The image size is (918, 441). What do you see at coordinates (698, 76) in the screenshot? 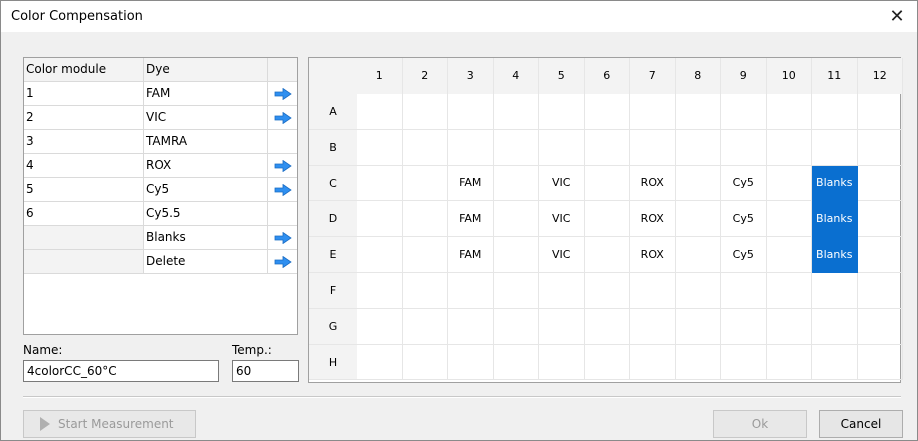
I see `column-header: 8` at bounding box center [698, 76].